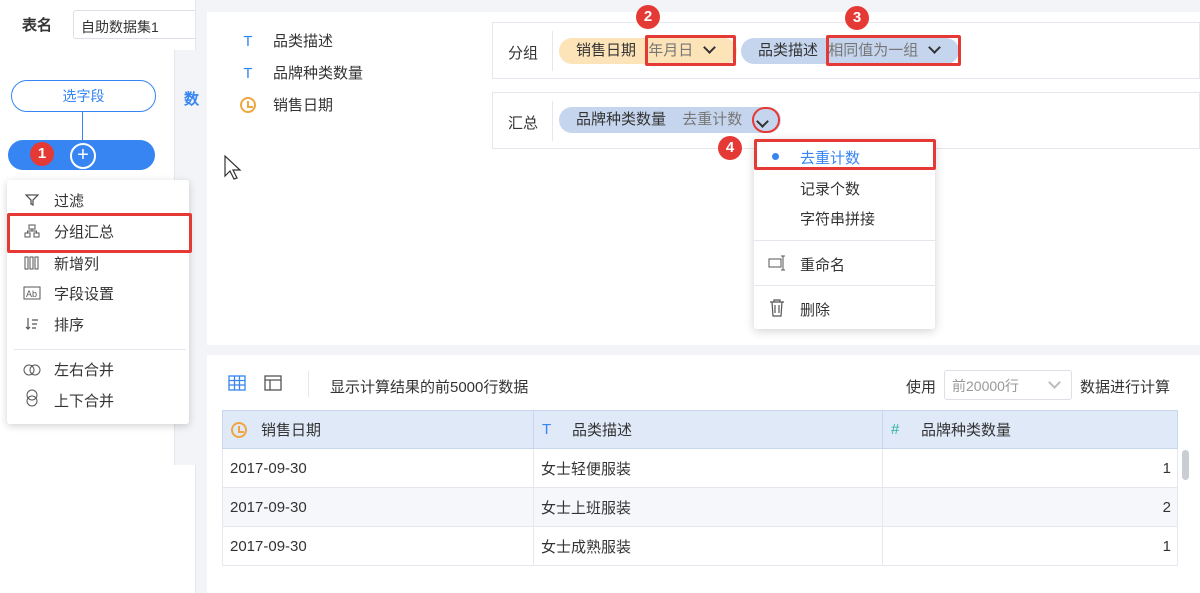 The width and height of the screenshot is (1200, 593). What do you see at coordinates (788, 50) in the screenshot?
I see `chip-field-label: 品类描述` at bounding box center [788, 50].